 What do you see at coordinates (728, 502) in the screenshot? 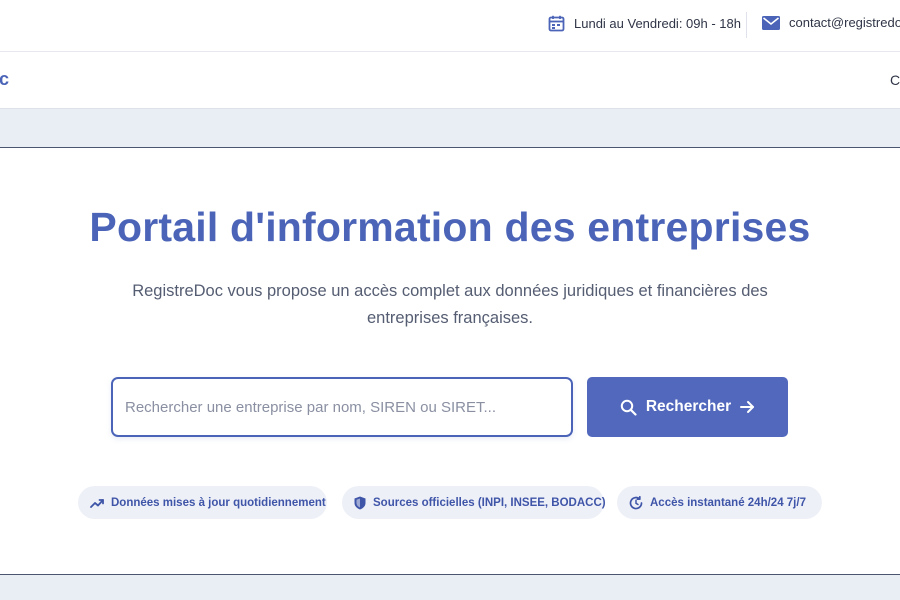
I see `feature-badge-label: Accès instantané 24h/24 7j/7` at bounding box center [728, 502].